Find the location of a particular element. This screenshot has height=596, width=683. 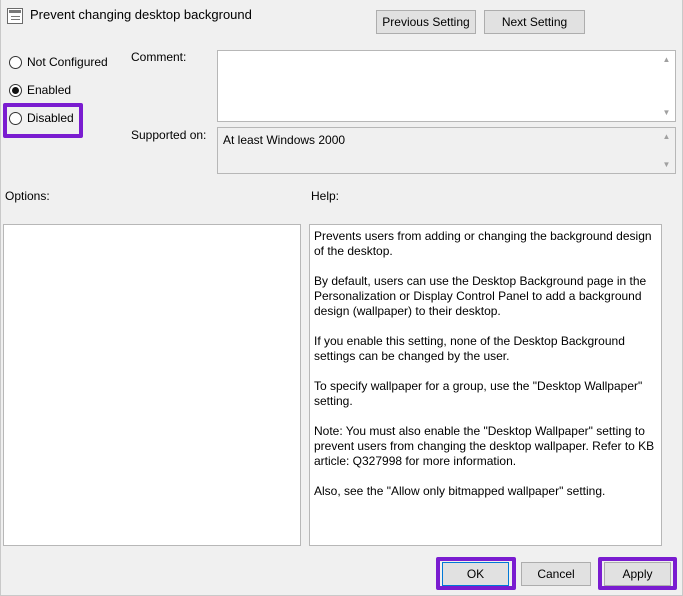

next-setting-label: Next Setting is located at coordinates (534, 22).